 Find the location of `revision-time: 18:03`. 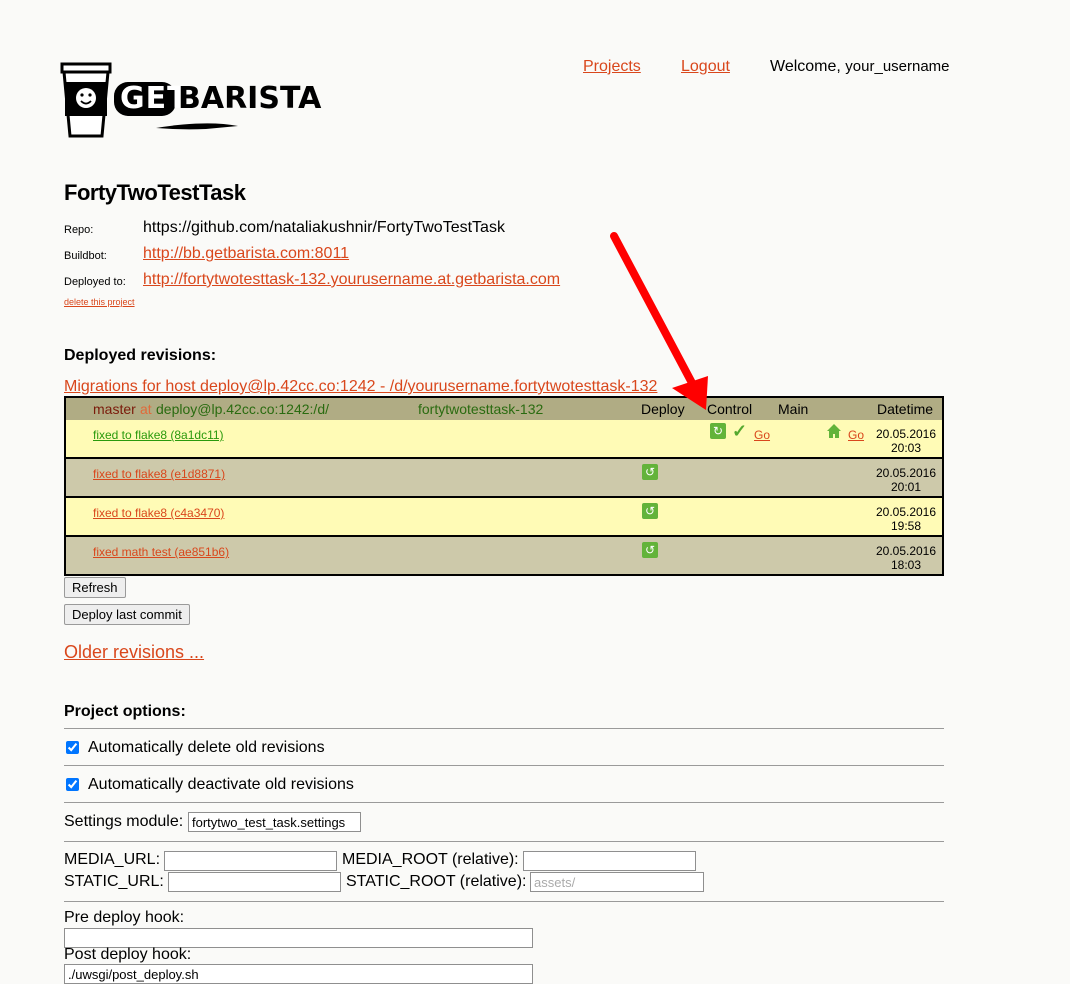

revision-time: 18:03 is located at coordinates (906, 565).